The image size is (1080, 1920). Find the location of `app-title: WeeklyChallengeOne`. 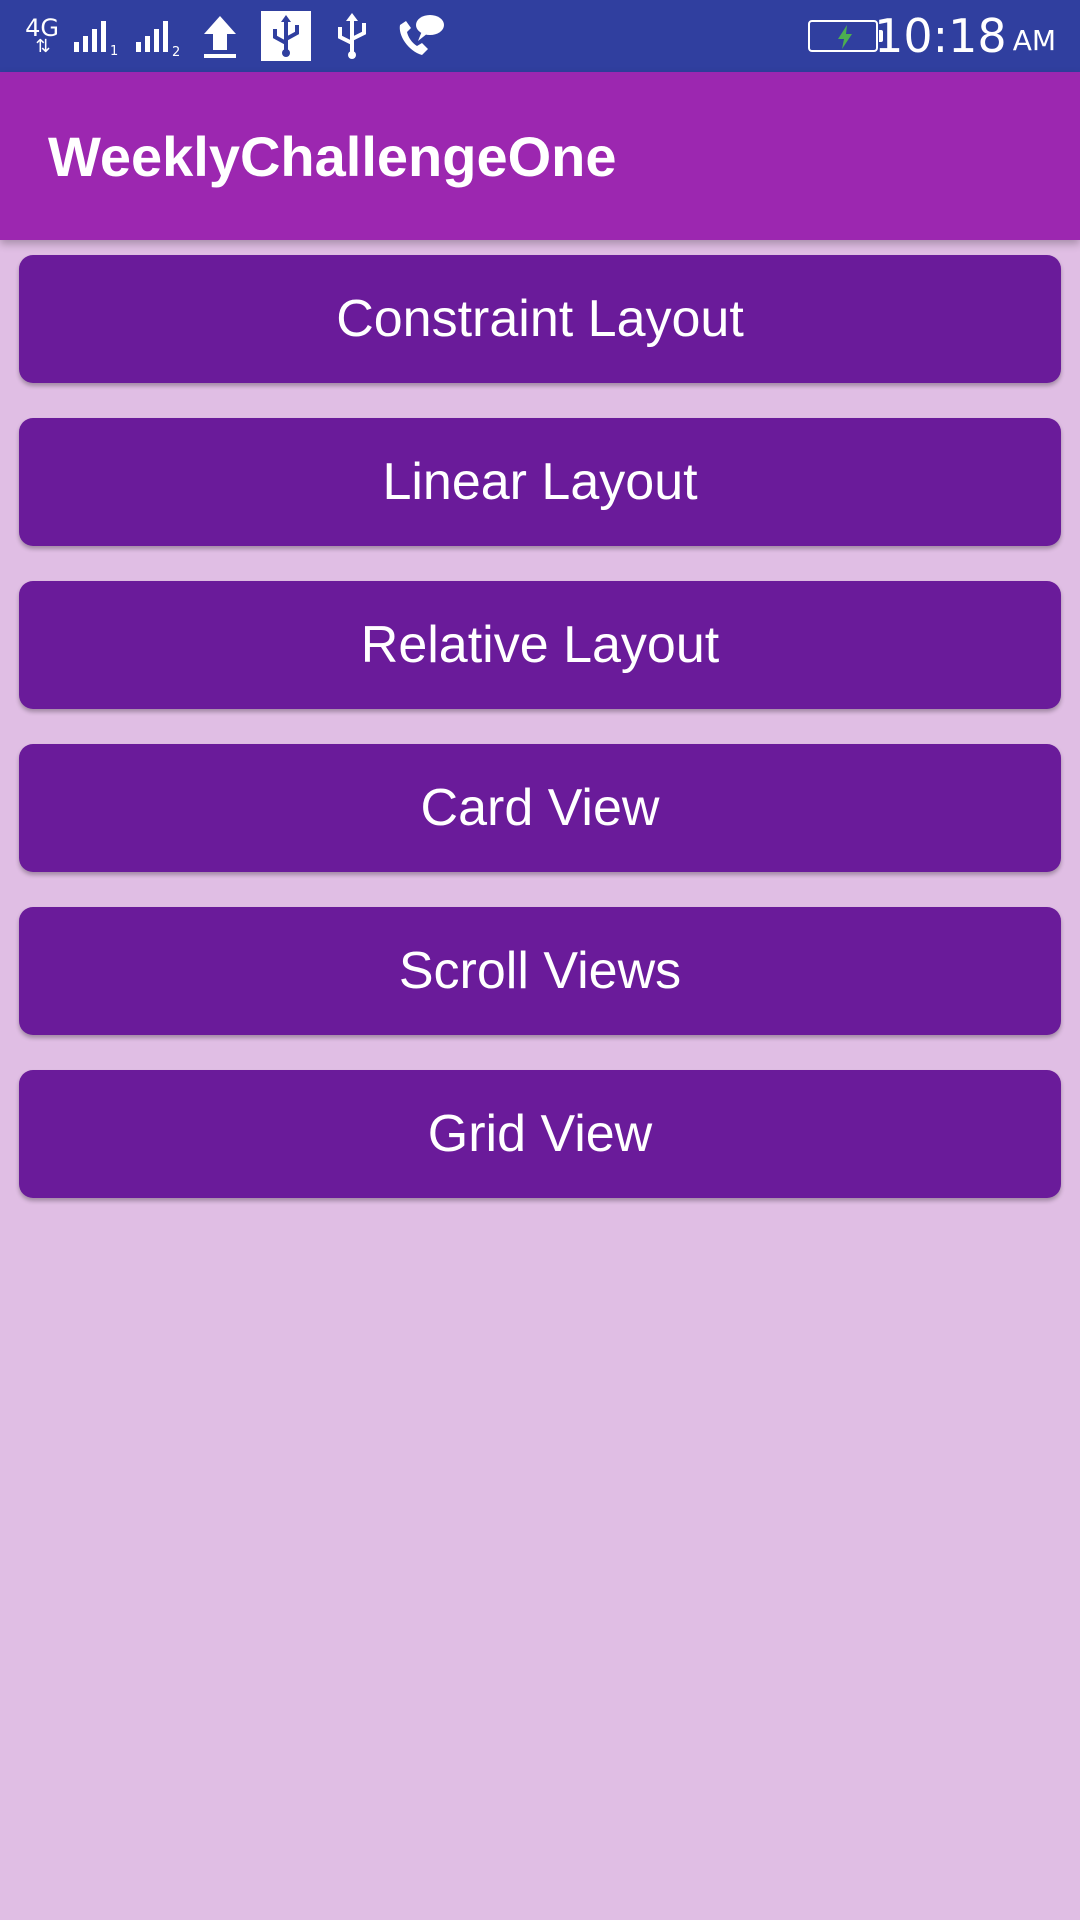

app-title: WeeklyChallengeOne is located at coordinates (332, 156).